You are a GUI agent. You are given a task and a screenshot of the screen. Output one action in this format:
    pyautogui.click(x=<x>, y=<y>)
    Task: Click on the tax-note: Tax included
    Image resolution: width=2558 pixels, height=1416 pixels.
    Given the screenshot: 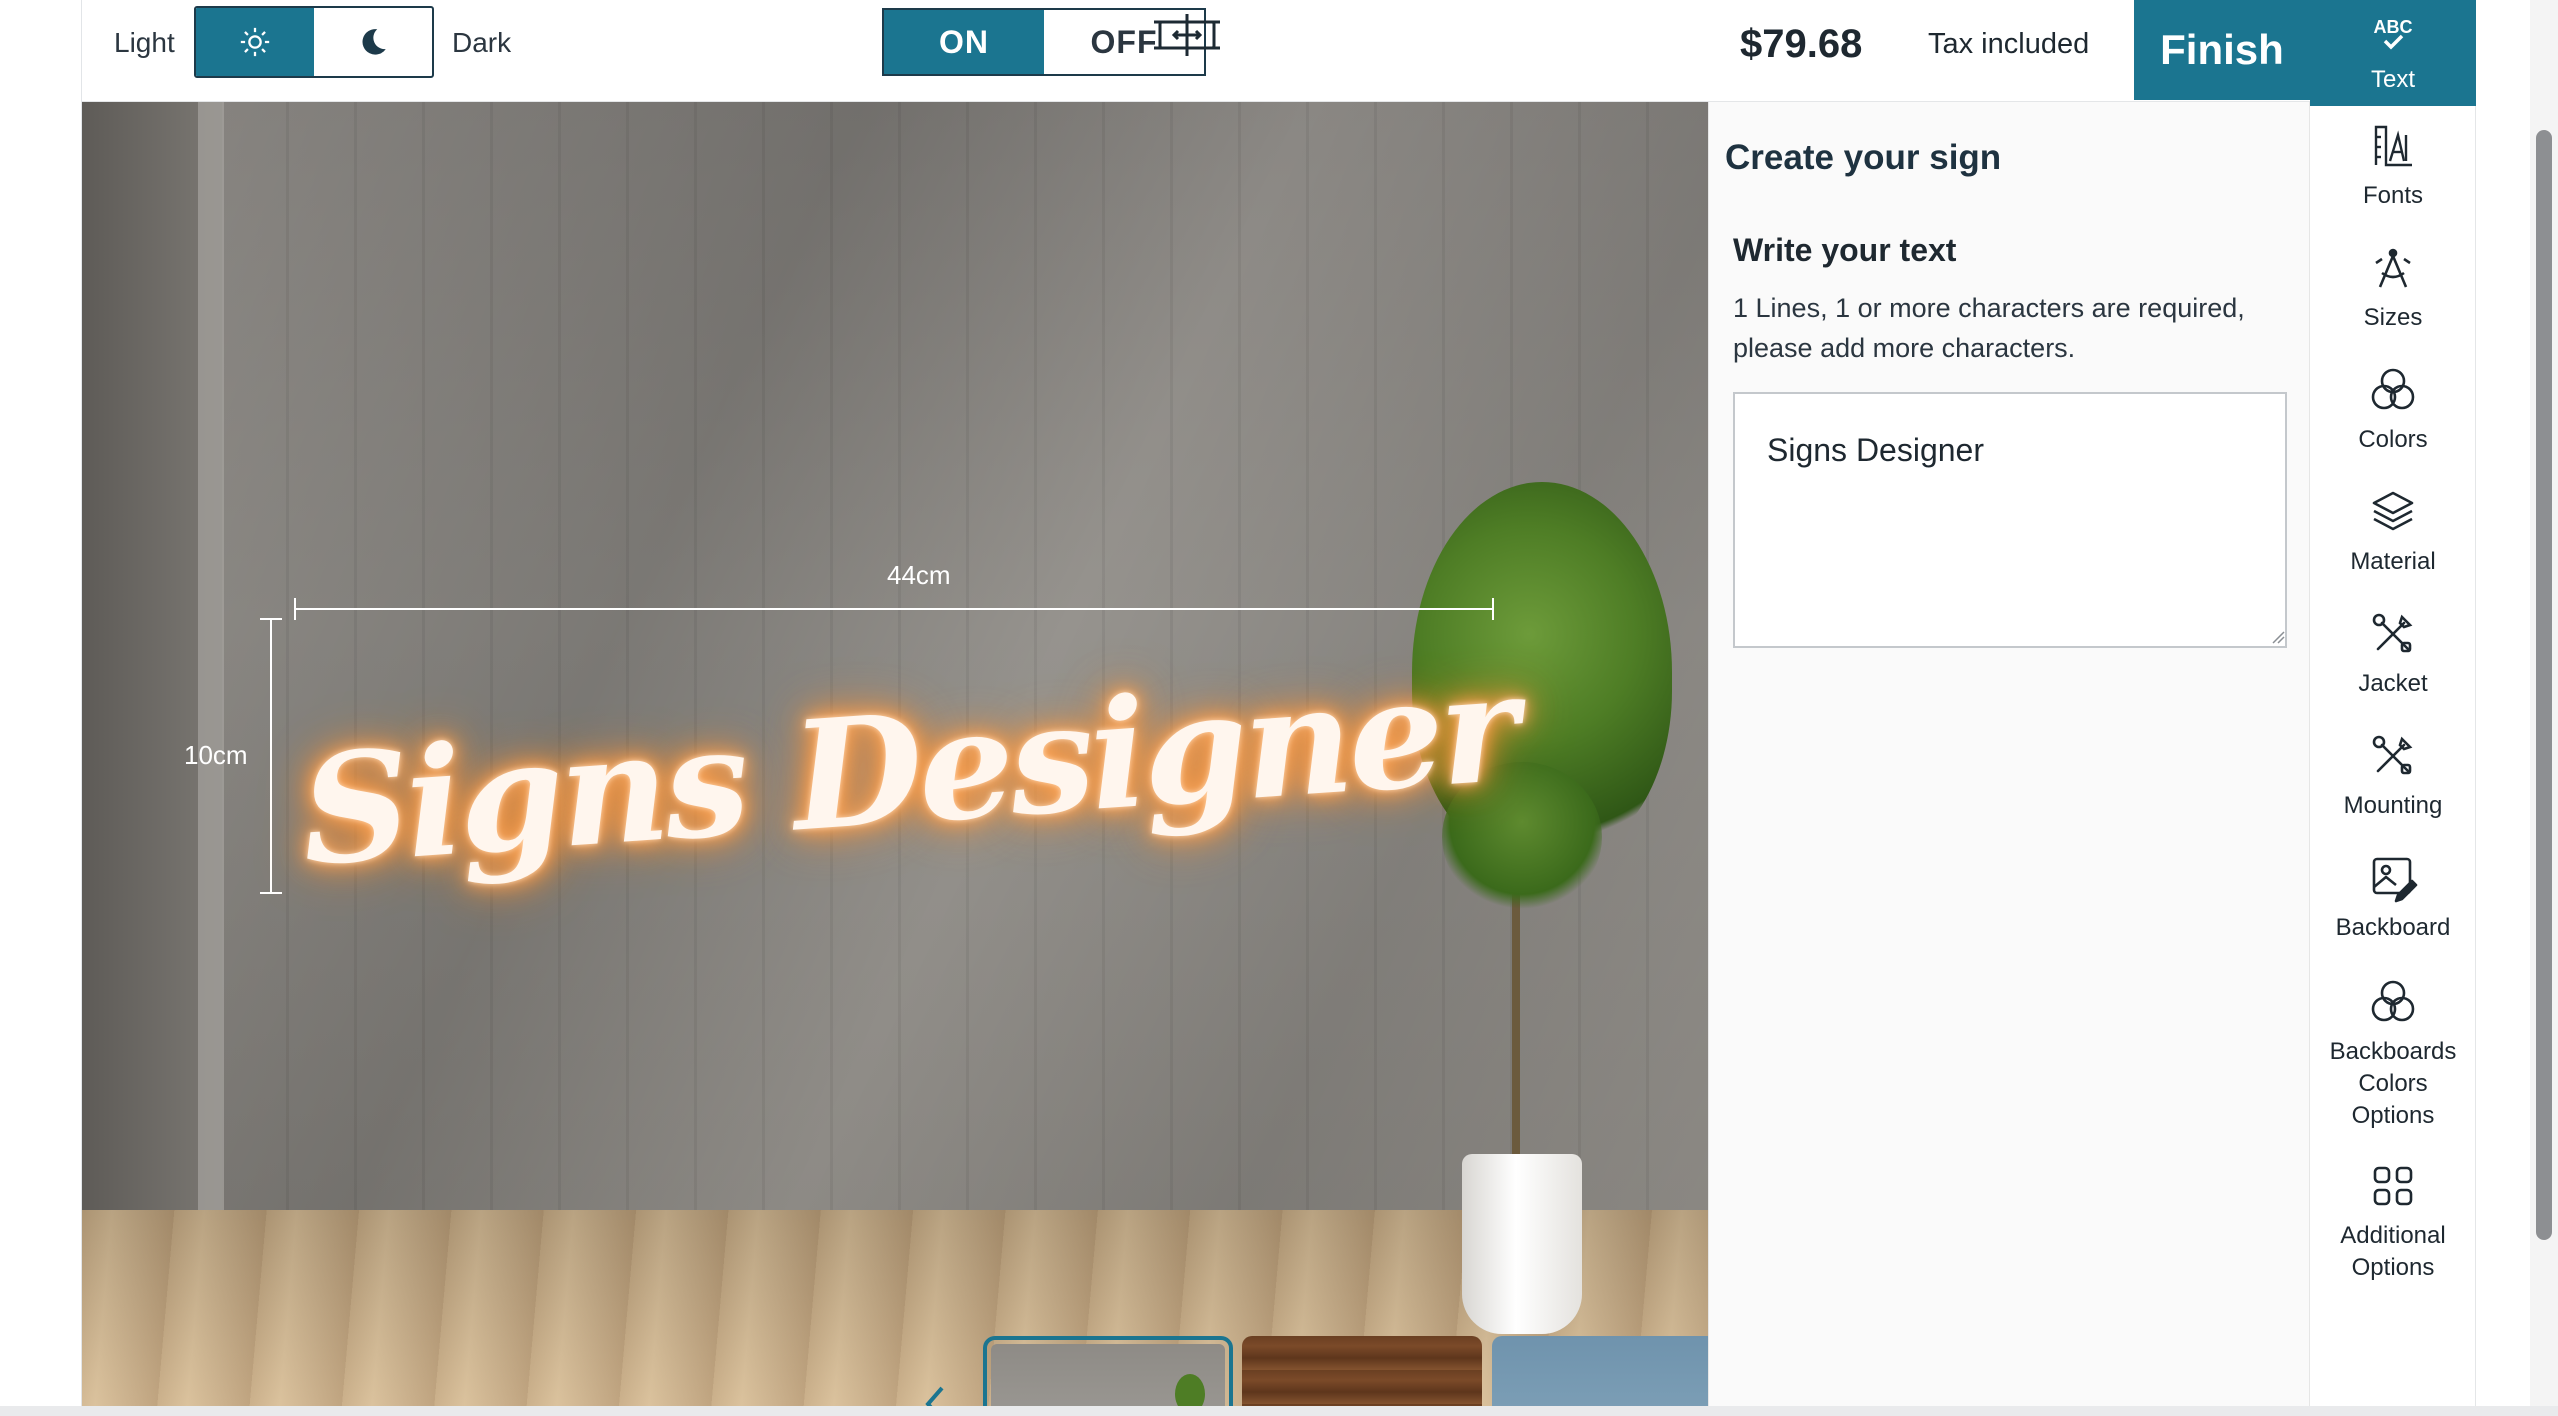 What is the action you would take?
    pyautogui.click(x=2009, y=44)
    